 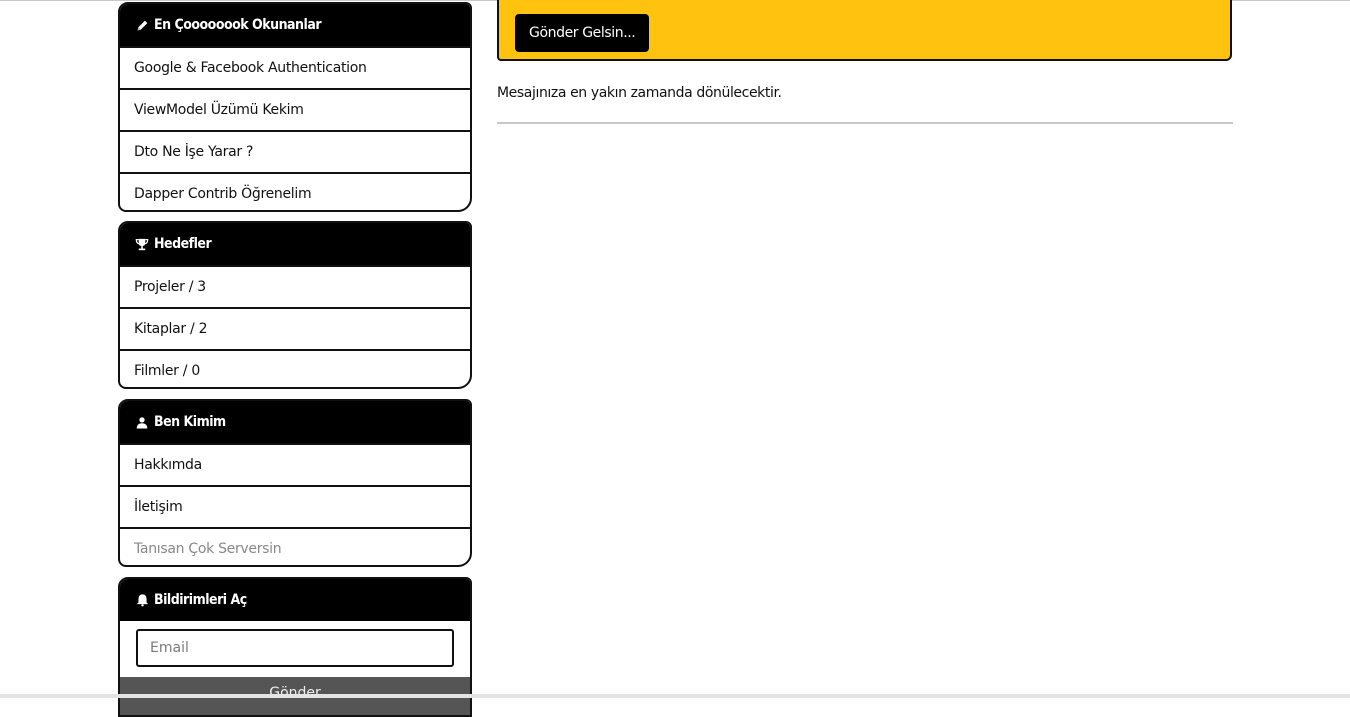 I want to click on about-me-link: Hakkımda, so click(x=295, y=464).